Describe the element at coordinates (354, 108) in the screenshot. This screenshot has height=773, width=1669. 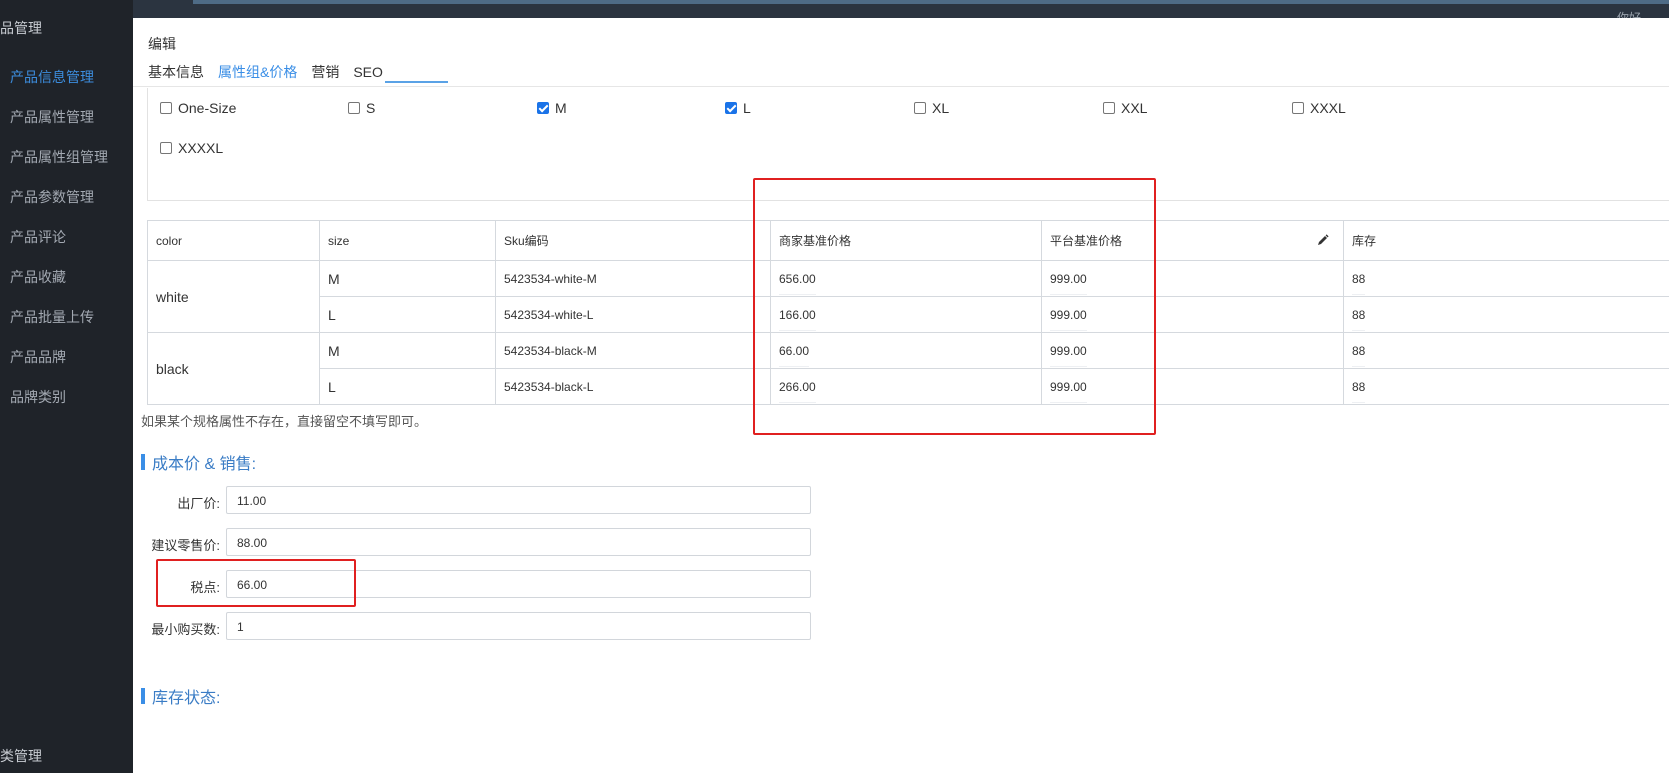
I see `checkbox-s` at that location.